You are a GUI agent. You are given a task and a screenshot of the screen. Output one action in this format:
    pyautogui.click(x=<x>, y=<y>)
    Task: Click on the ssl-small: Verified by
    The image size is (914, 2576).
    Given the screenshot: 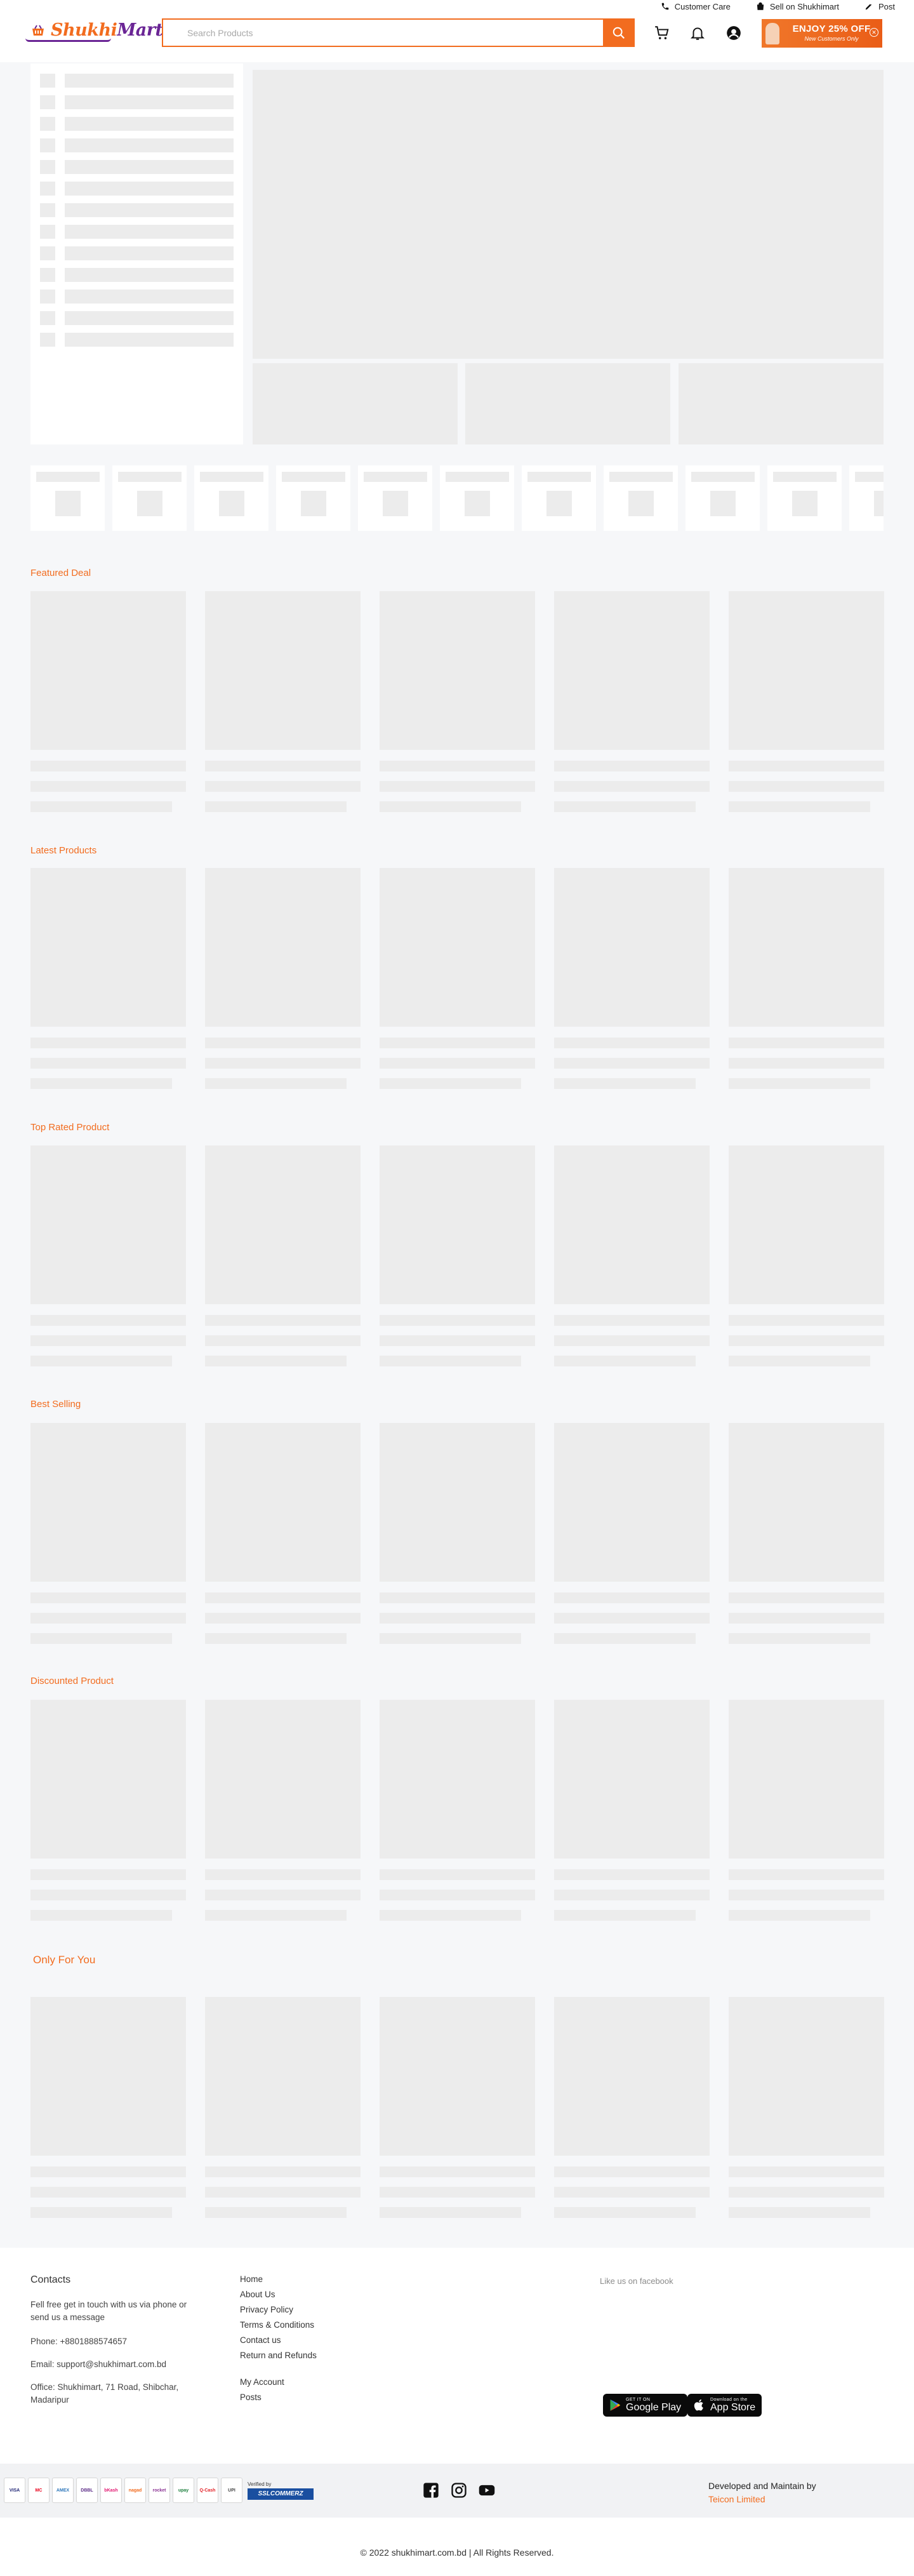 What is the action you would take?
    pyautogui.click(x=260, y=2484)
    